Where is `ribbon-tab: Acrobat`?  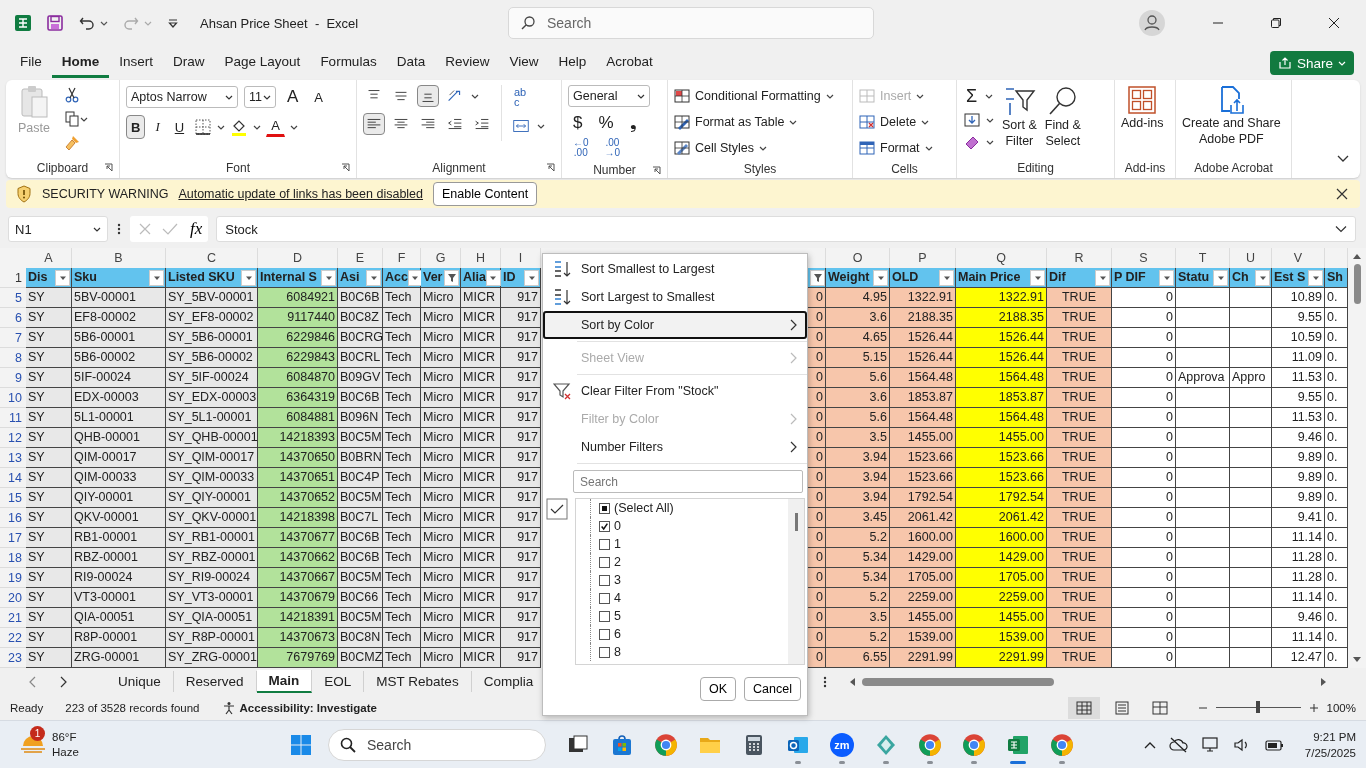 ribbon-tab: Acrobat is located at coordinates (629, 63).